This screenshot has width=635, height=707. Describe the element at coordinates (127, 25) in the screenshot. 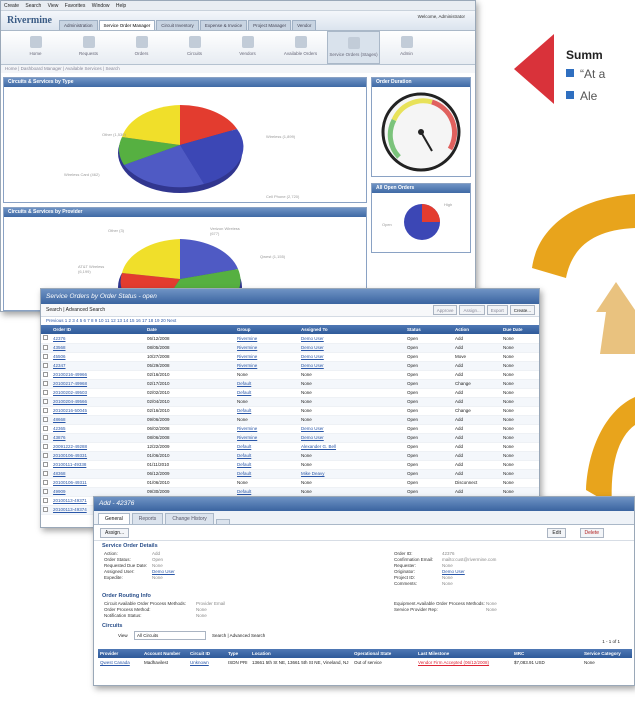

I see `tab-service-order-manager: Service Order Manager` at that location.